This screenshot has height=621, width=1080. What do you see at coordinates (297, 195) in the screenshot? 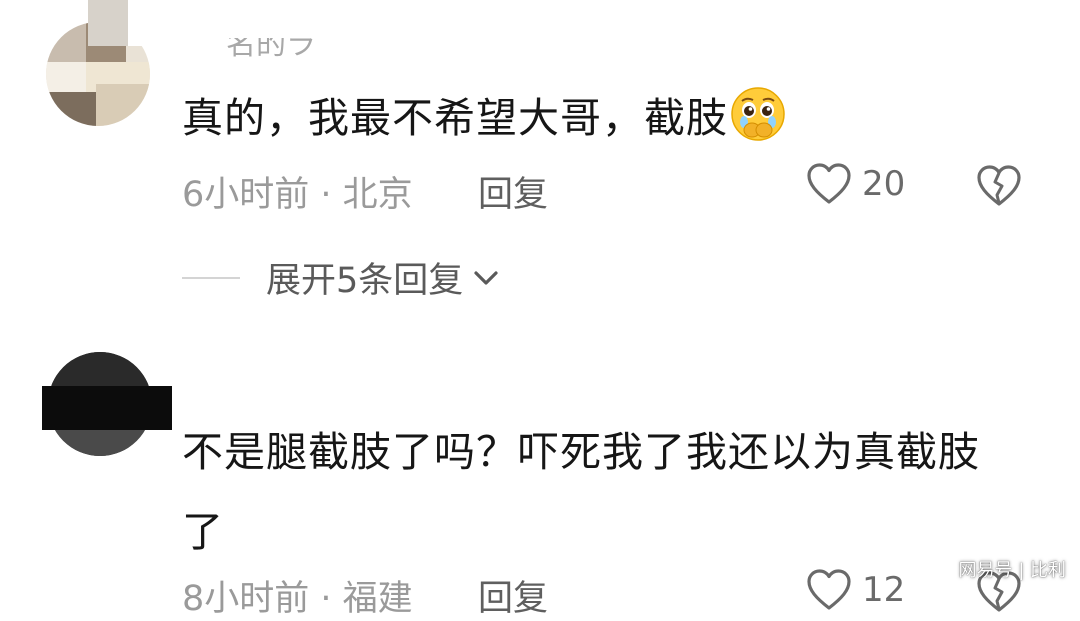
I see `time-location: 6小时前 · 北京` at bounding box center [297, 195].